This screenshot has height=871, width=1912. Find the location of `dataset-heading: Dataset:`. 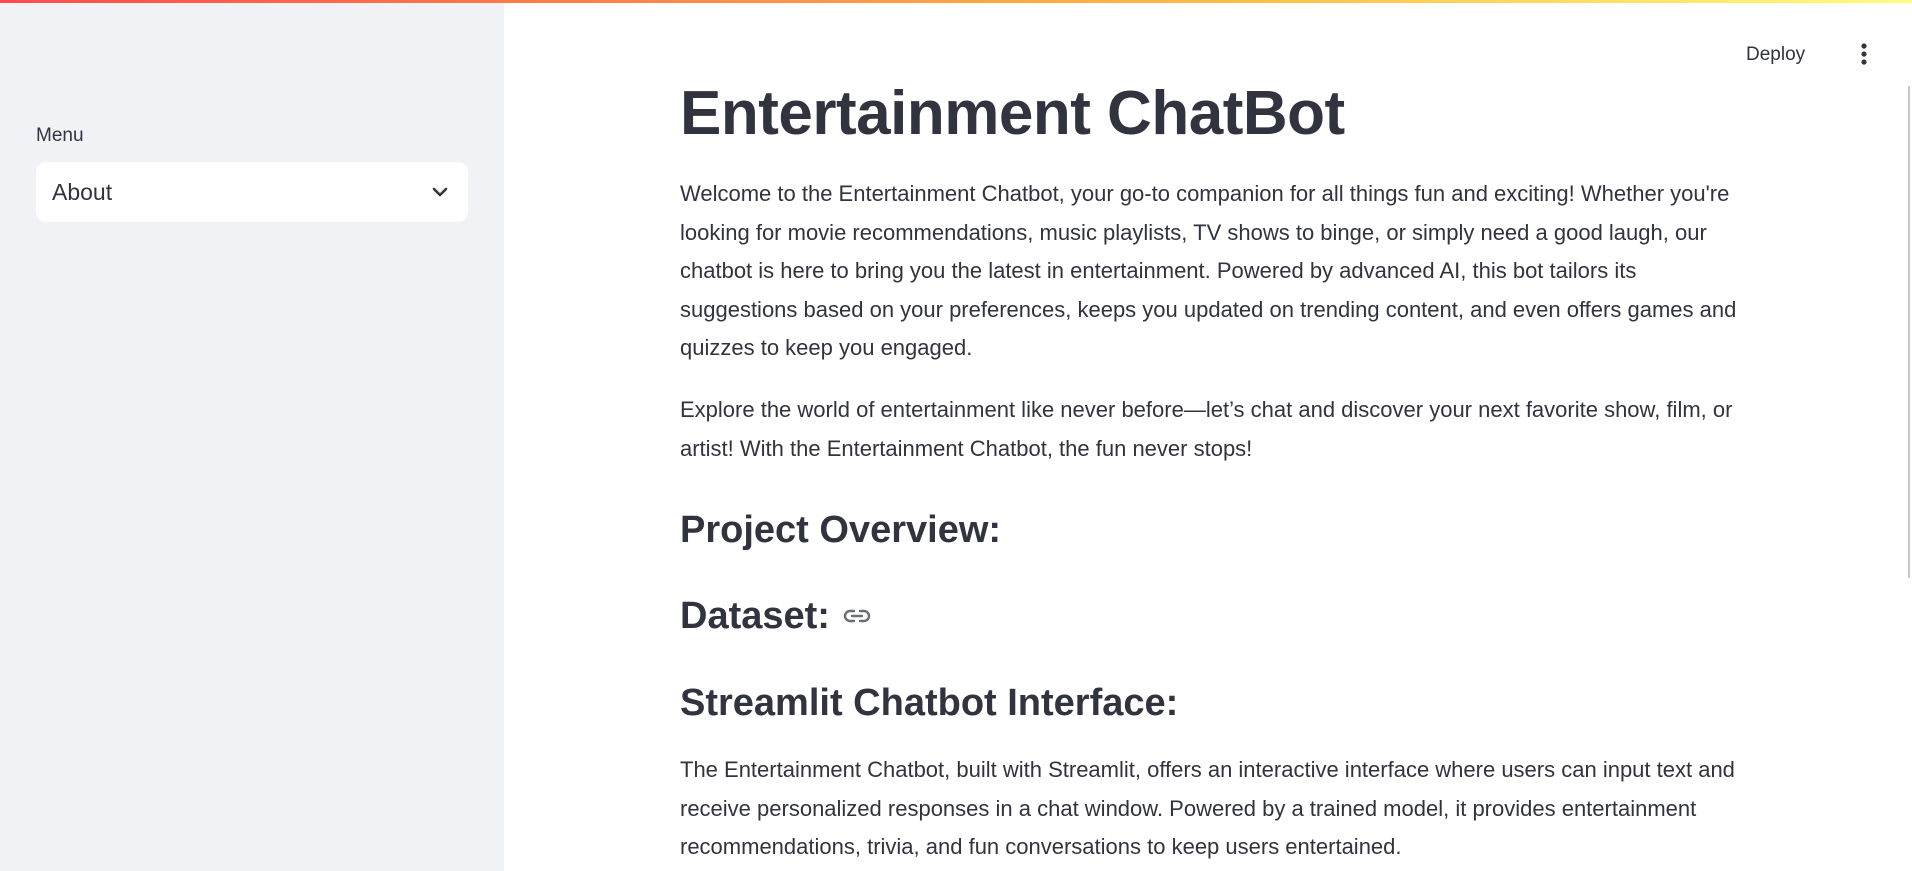

dataset-heading: Dataset: is located at coordinates (776, 616).